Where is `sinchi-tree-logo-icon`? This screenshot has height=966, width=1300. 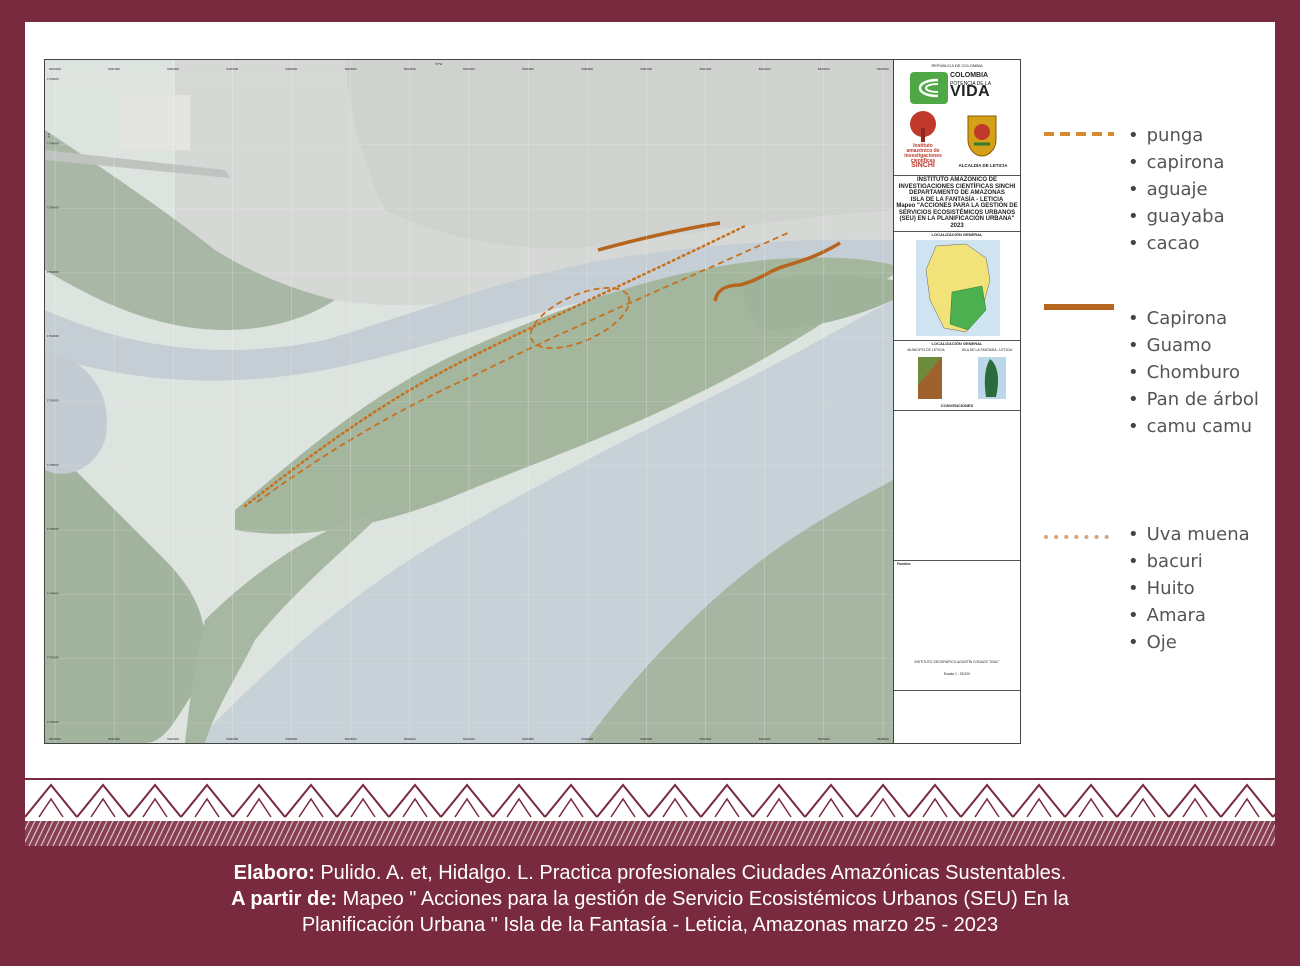
sinchi-tree-logo-icon is located at coordinates (923, 126).